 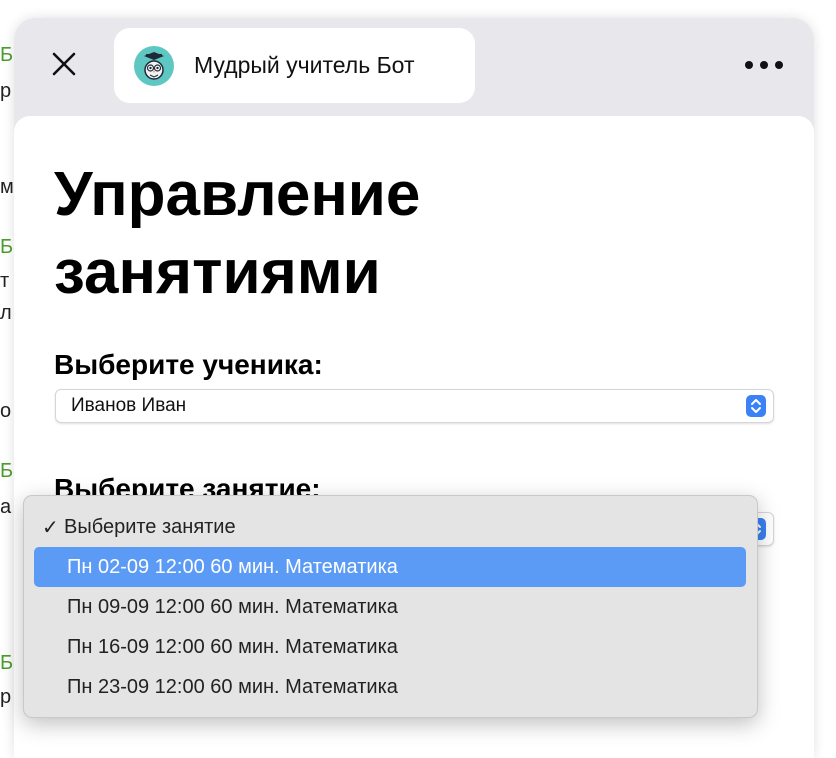 I want to click on page-title-line-1: Управление, so click(x=237, y=194).